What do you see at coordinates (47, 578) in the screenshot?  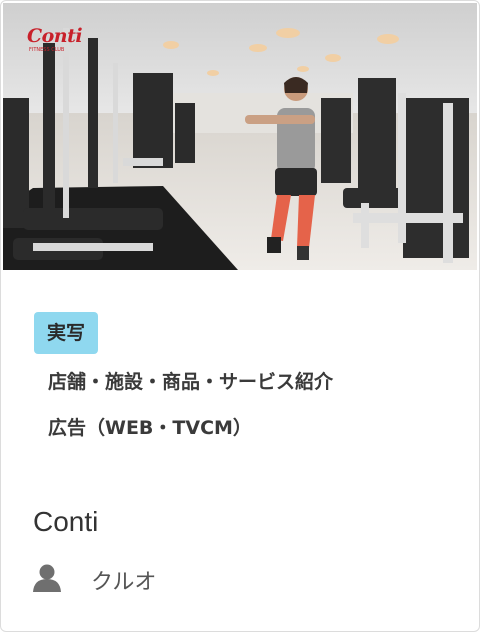 I see `person-icon` at bounding box center [47, 578].